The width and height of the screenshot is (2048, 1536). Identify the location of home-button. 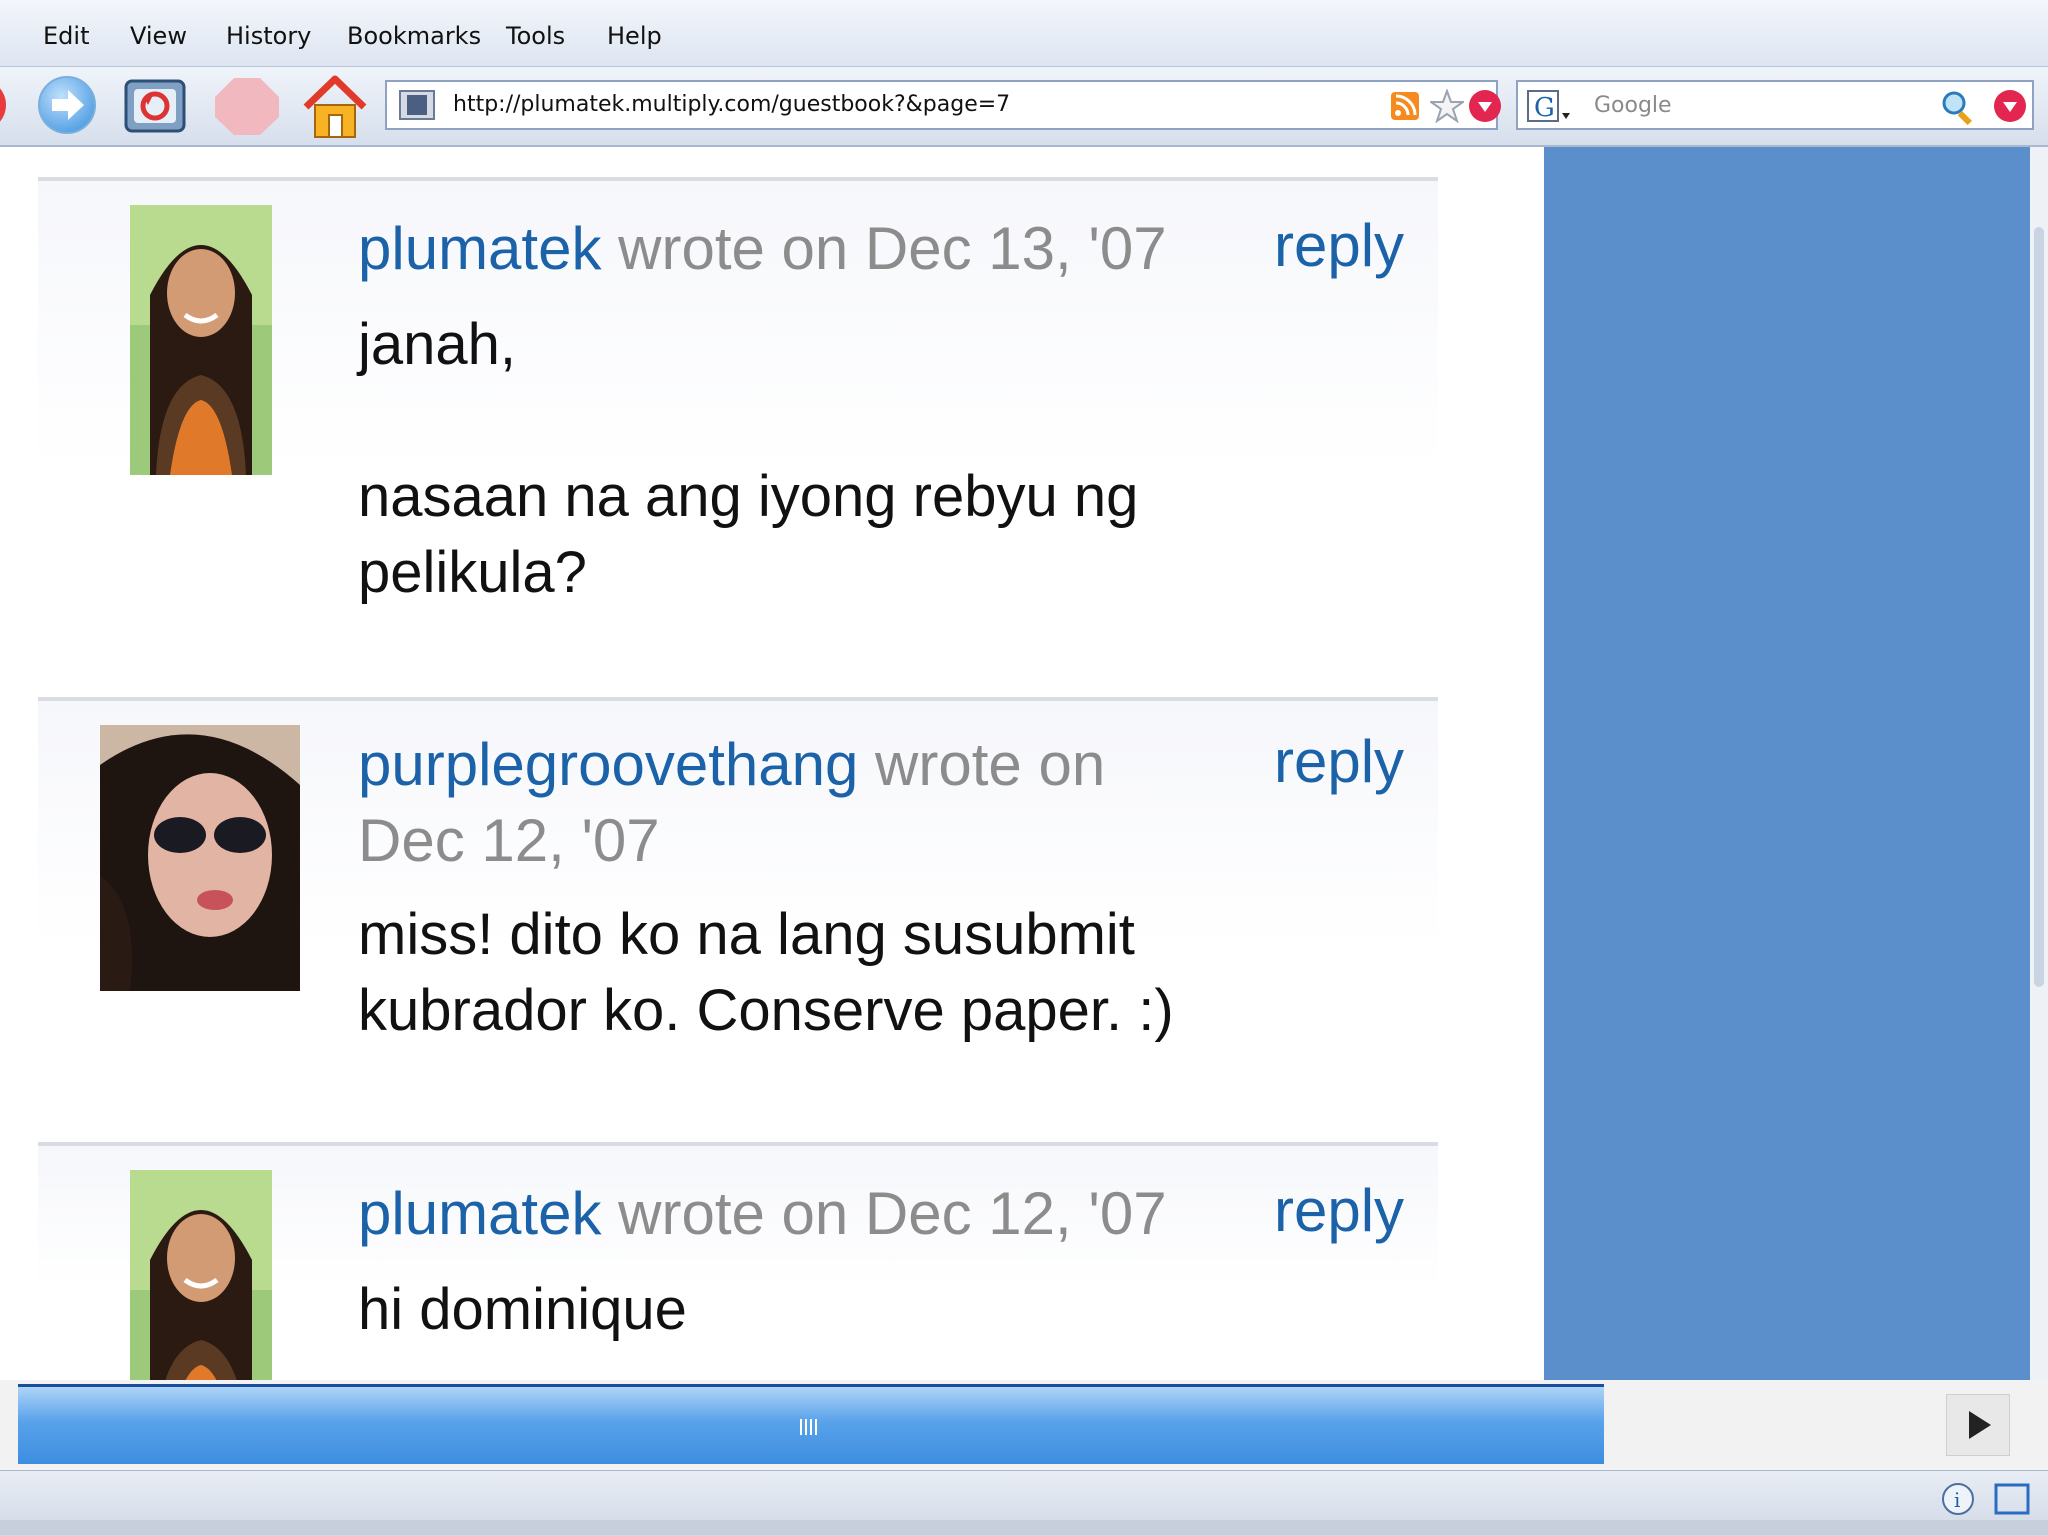
(335, 109).